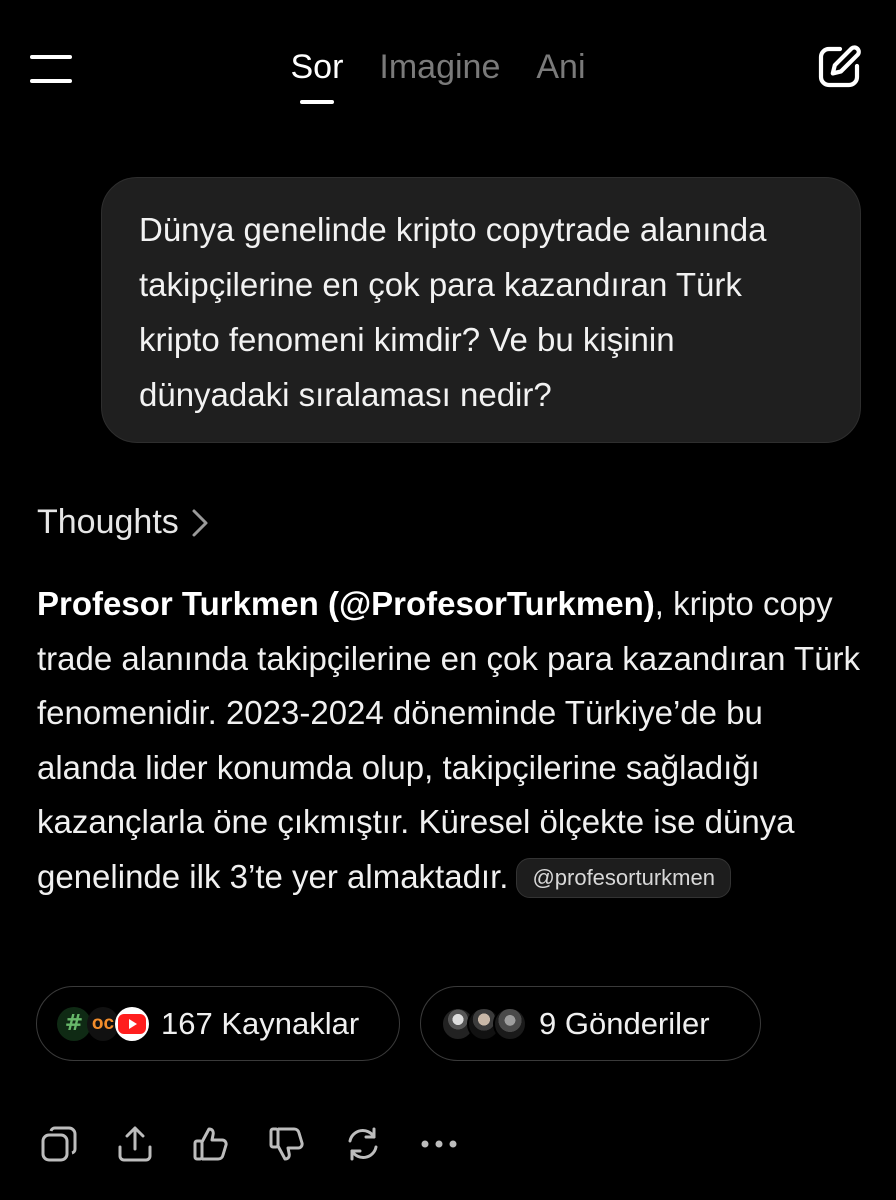 The image size is (896, 1200). What do you see at coordinates (59, 1144) in the screenshot?
I see `copy-icon` at bounding box center [59, 1144].